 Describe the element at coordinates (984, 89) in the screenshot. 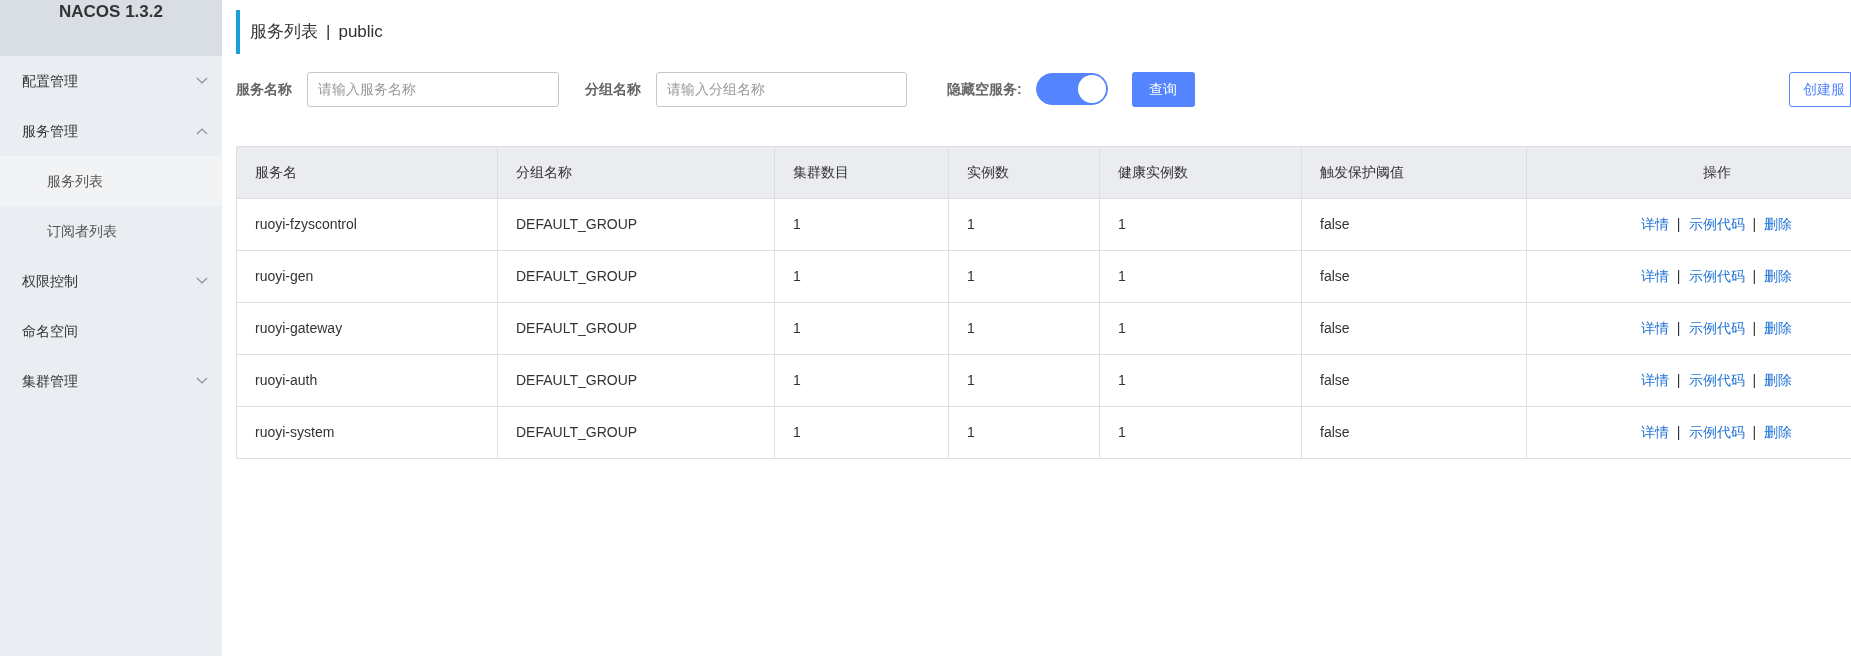

I see `toggle-label: 隐藏空服务:` at that location.